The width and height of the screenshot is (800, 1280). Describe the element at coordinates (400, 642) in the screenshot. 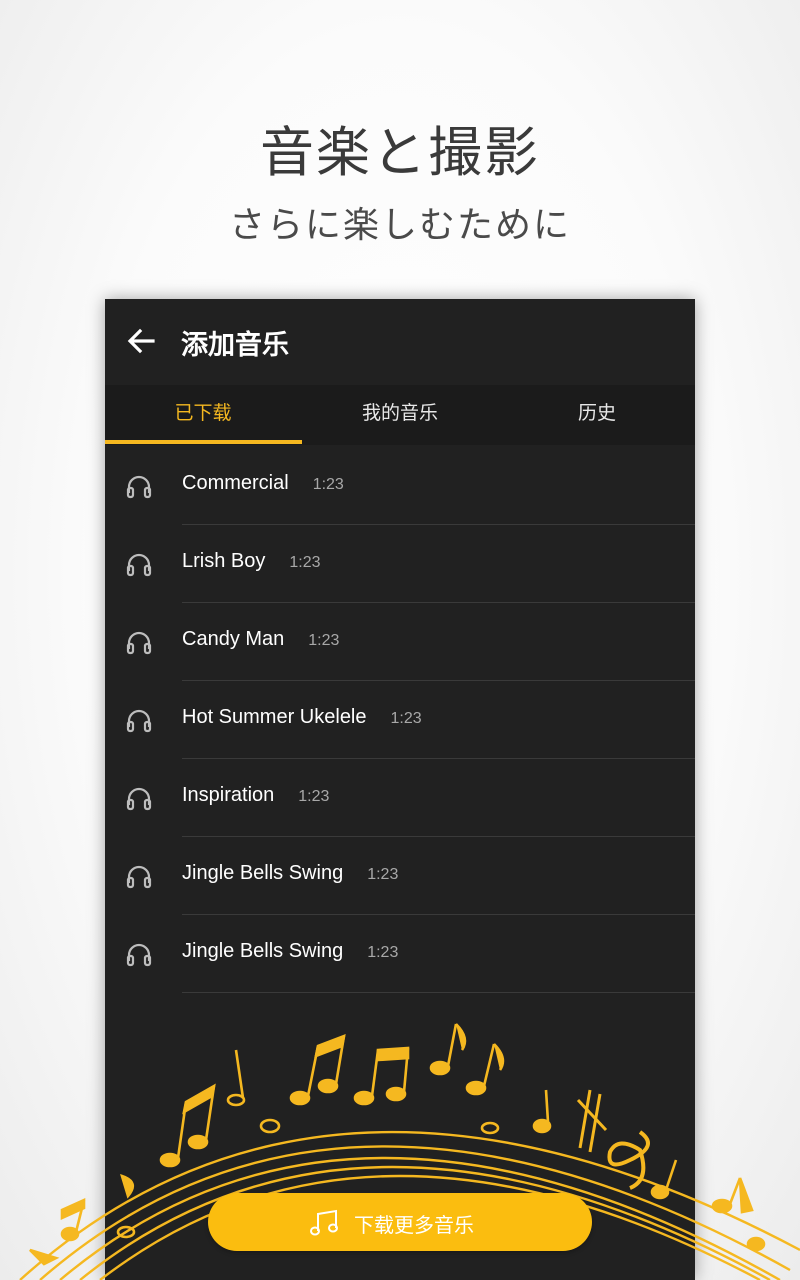

I see `track-row: Candy Man 1:23` at that location.